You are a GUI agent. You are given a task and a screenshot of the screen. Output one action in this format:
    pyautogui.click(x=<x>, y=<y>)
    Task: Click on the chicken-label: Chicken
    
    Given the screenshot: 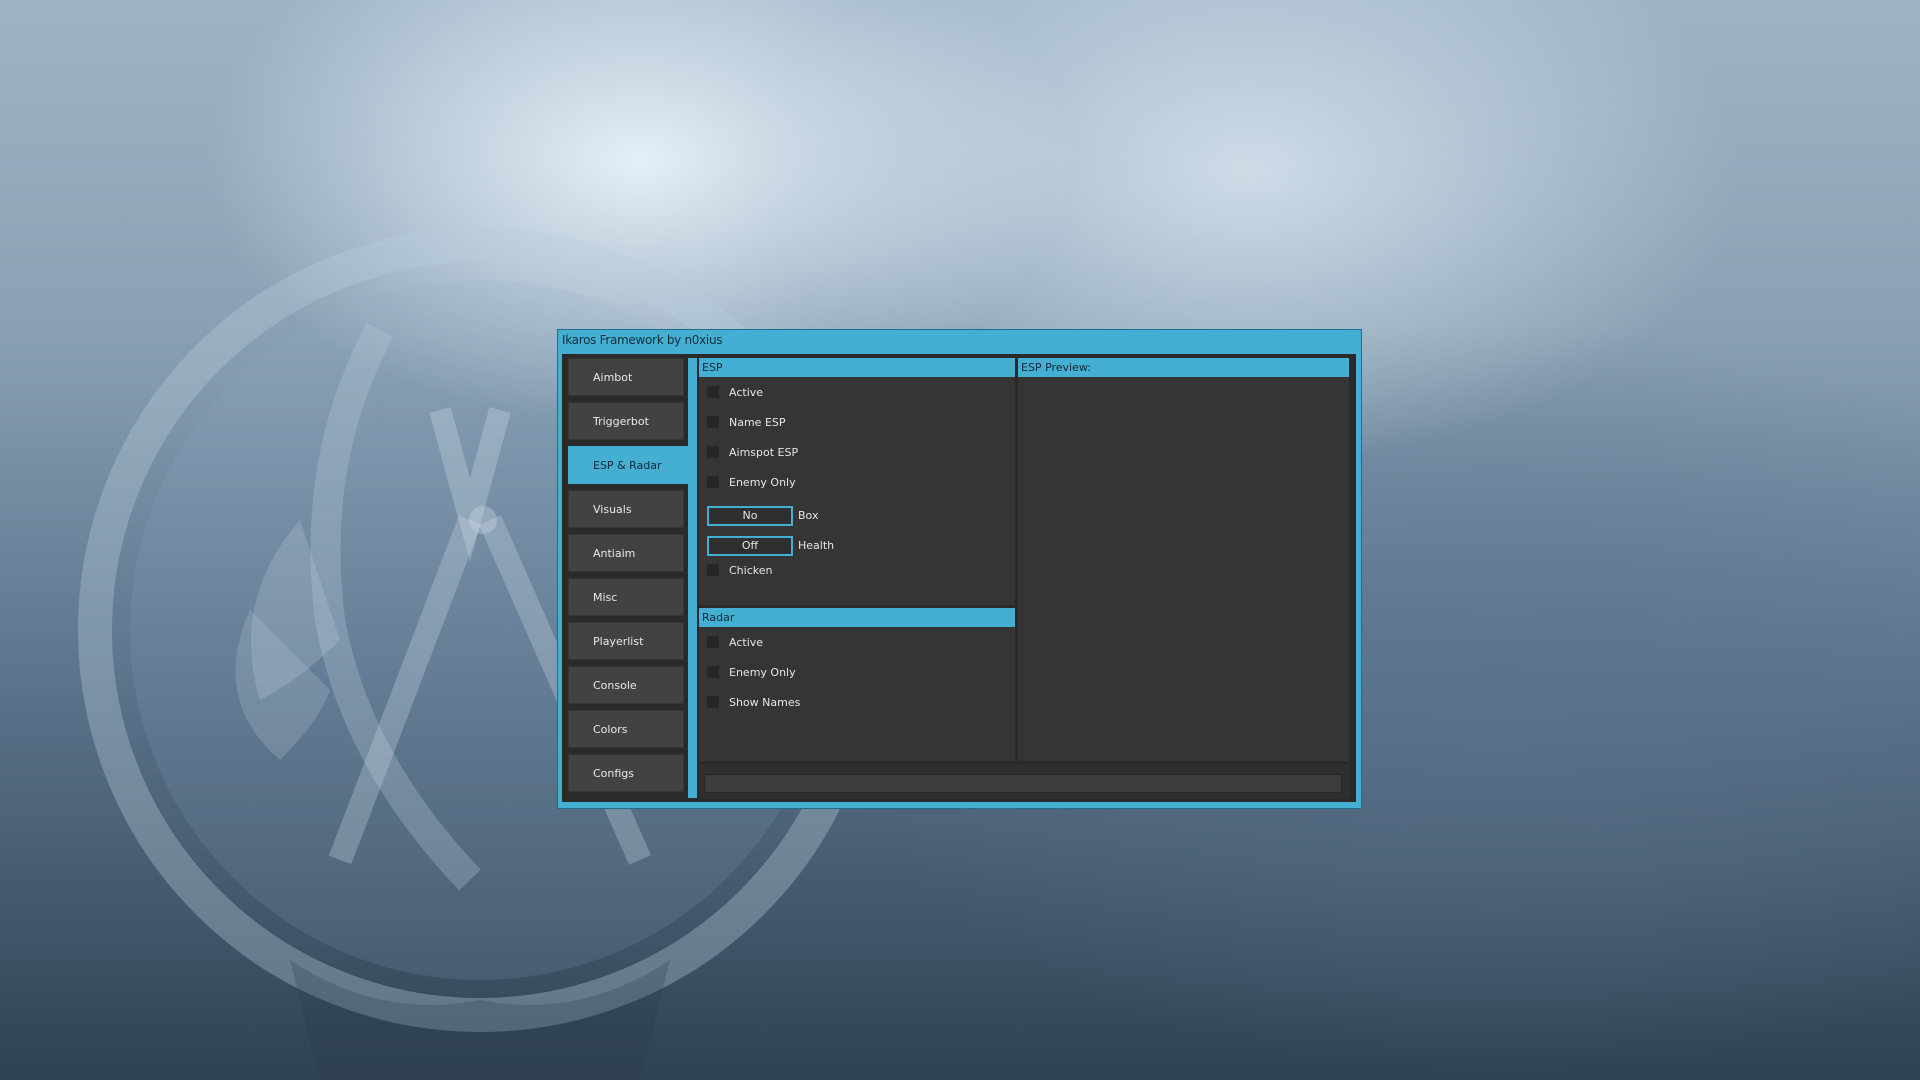 What is the action you would take?
    pyautogui.click(x=751, y=570)
    